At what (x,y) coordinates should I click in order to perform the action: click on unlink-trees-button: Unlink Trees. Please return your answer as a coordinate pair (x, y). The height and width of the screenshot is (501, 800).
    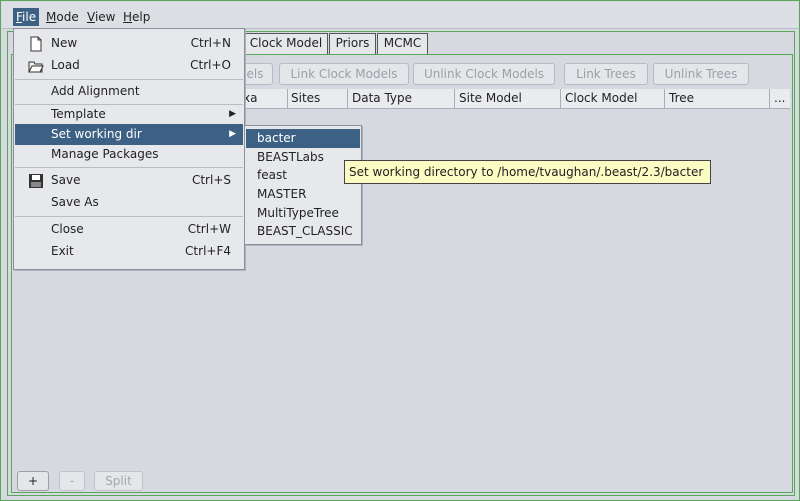
    Looking at the image, I should click on (701, 74).